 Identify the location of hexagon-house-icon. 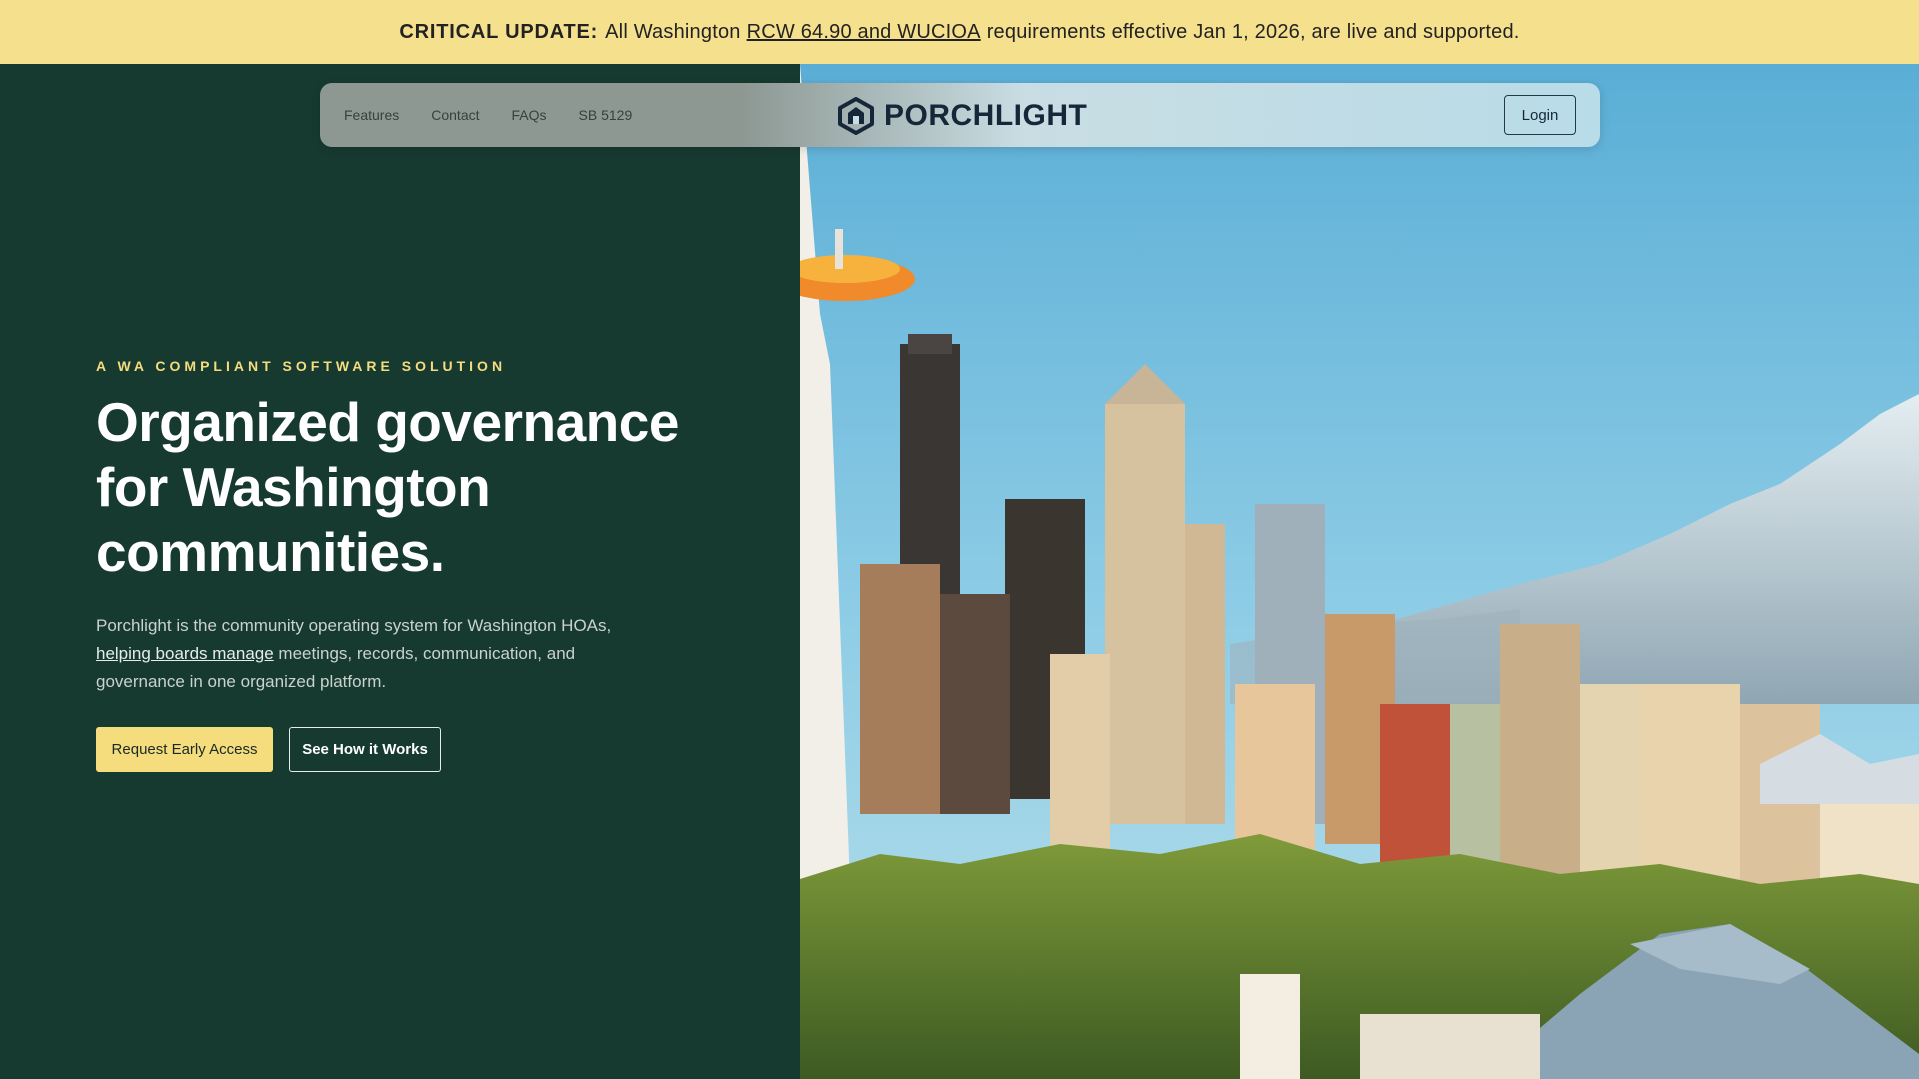
(856, 116).